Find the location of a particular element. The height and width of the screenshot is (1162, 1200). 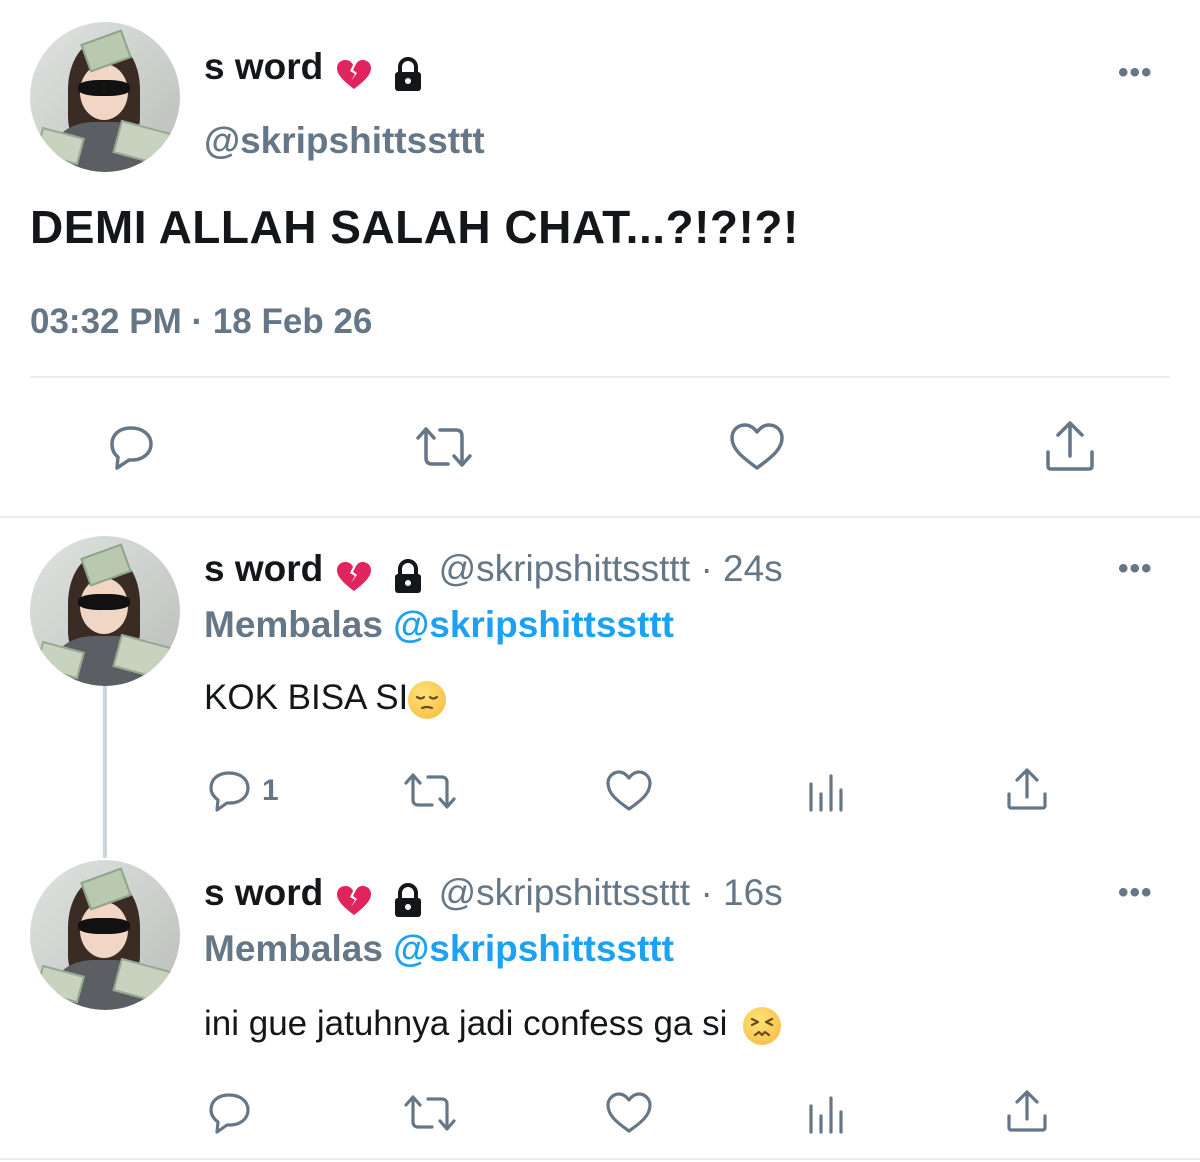

tweet-body: ini gue jatuhnya jadi confess ga si is located at coordinates (493, 1024).